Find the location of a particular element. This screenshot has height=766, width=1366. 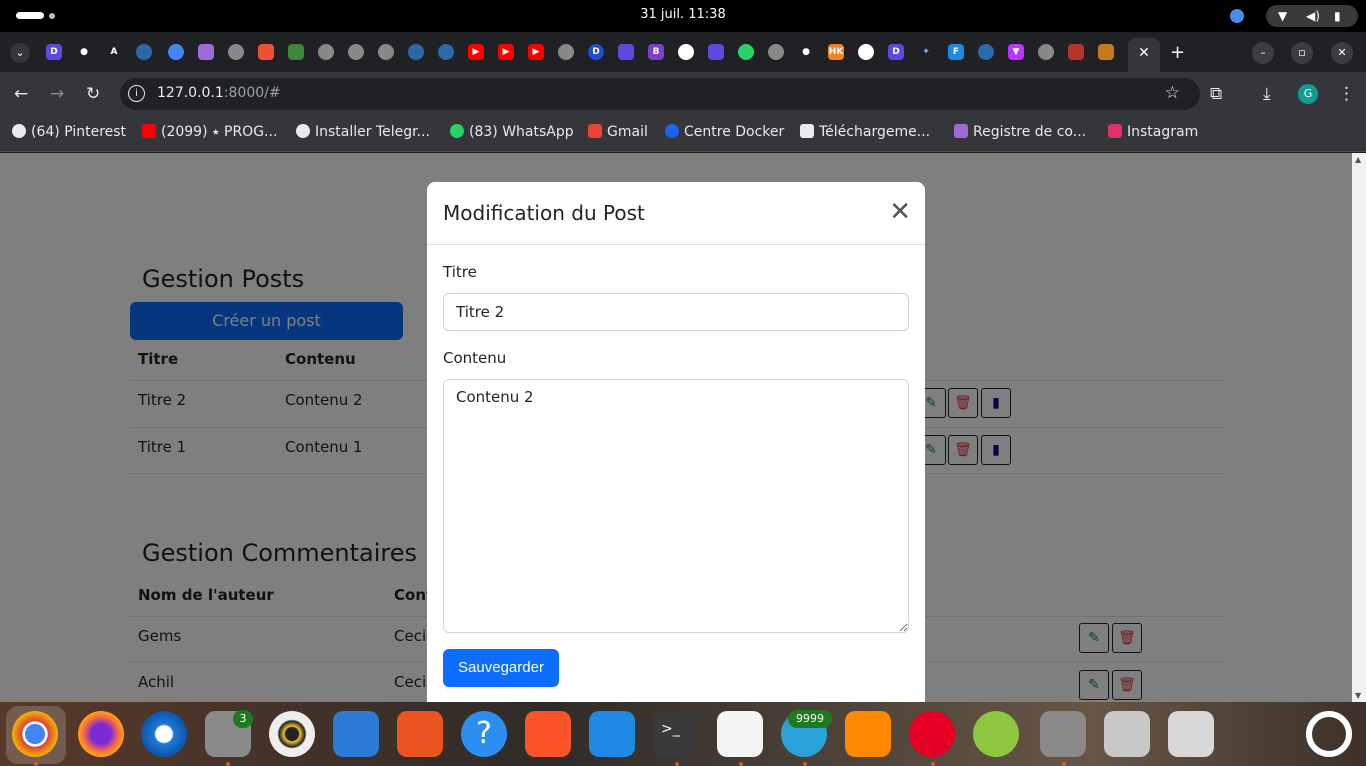

page-scrollbar: ▲ ▼ is located at coordinates (1359, 427).